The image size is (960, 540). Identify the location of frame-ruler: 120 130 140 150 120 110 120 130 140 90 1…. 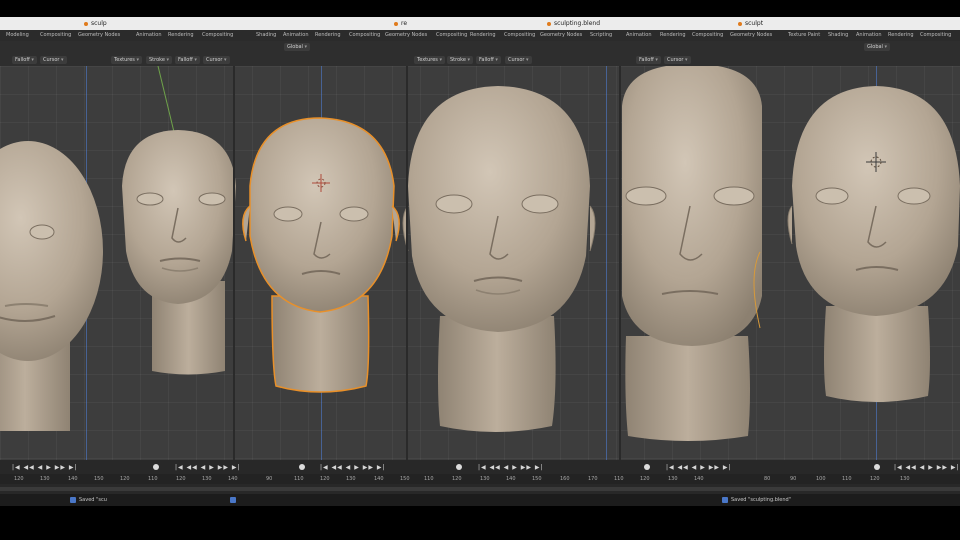
(480, 479).